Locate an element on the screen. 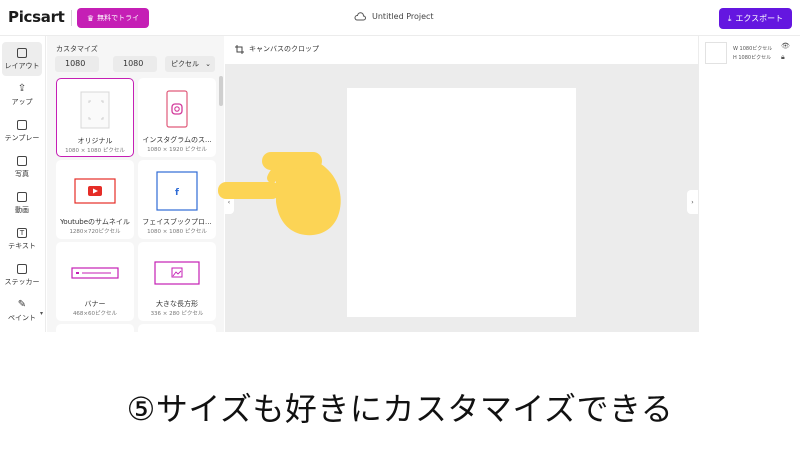 Image resolution: width=800 pixels, height=450 pixels. rail-item-text: T テキスト is located at coordinates (22, 239).